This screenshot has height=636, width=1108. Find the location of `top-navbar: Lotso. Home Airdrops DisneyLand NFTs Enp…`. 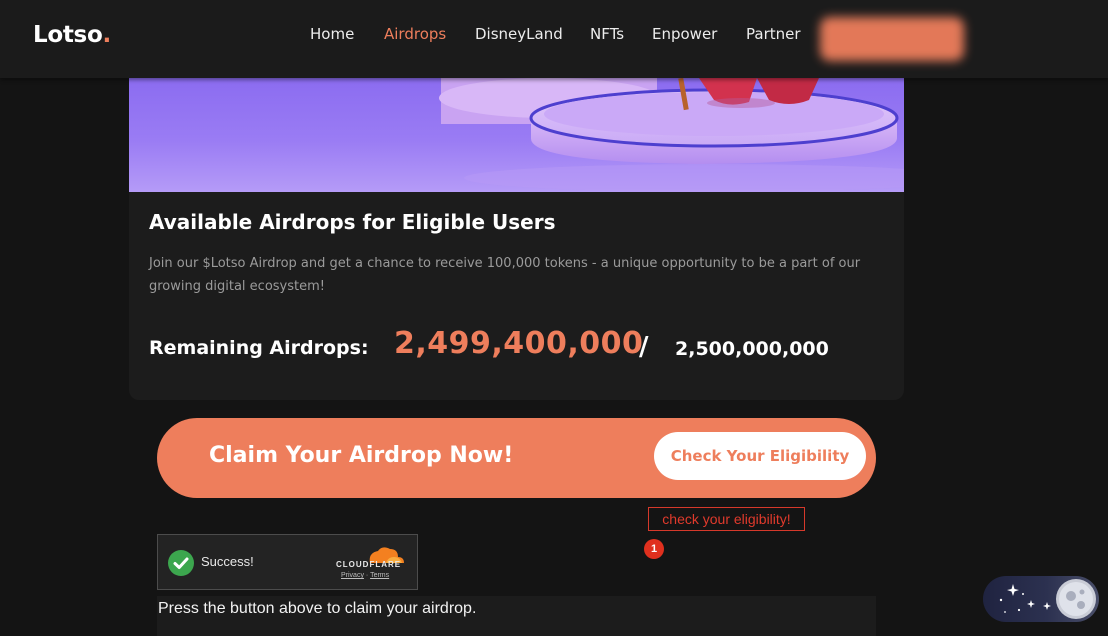

top-navbar: Lotso. Home Airdrops DisneyLand NFTs Enp… is located at coordinates (554, 39).